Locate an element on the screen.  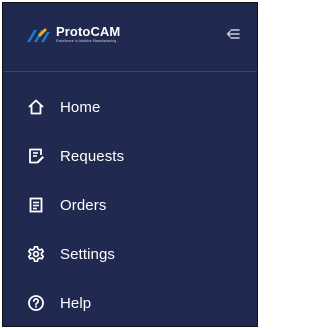
sidebar-item-label: Orders is located at coordinates (83, 205).